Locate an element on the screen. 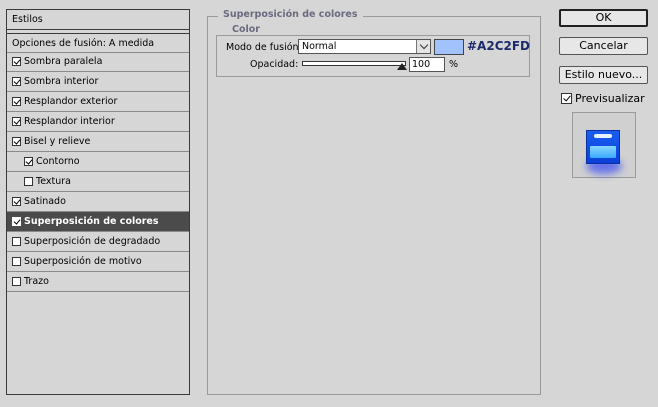 This screenshot has width=658, height=407. inner-shadow-checkbox is located at coordinates (16, 81).